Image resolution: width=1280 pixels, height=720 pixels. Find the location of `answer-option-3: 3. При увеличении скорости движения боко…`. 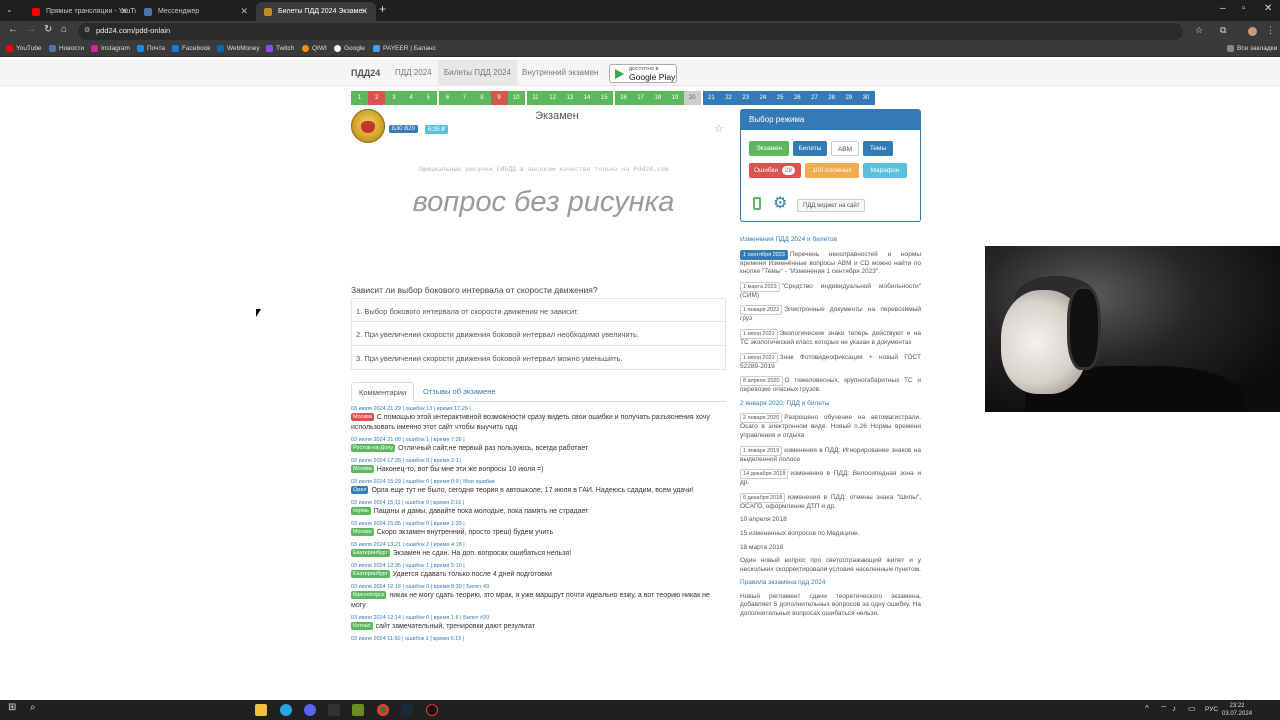

answer-option-3: 3. При увеличении скорости движения боко… is located at coordinates (538, 358).